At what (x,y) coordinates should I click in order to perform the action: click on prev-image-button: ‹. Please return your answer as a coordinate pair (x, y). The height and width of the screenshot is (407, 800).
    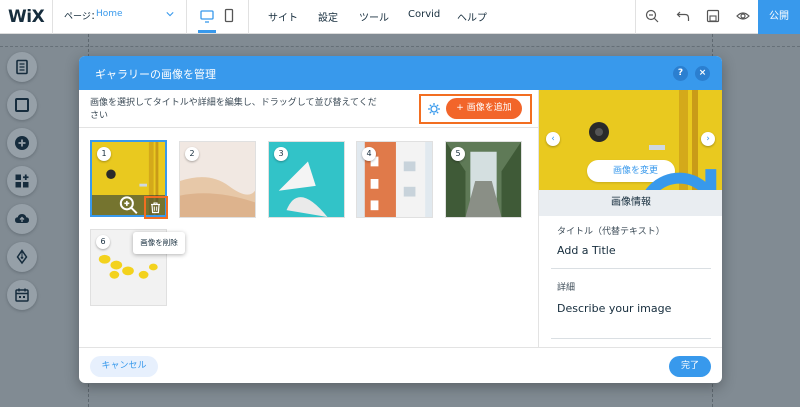
    Looking at the image, I should click on (553, 139).